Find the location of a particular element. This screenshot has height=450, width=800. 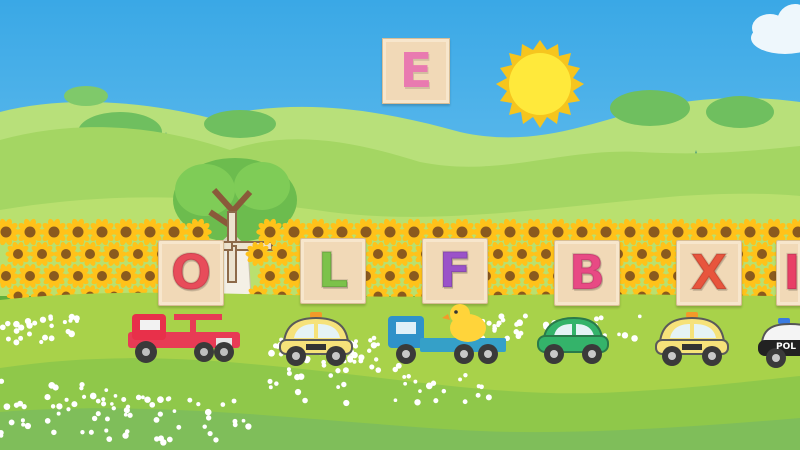

letter-block-3: F is located at coordinates (455, 271).